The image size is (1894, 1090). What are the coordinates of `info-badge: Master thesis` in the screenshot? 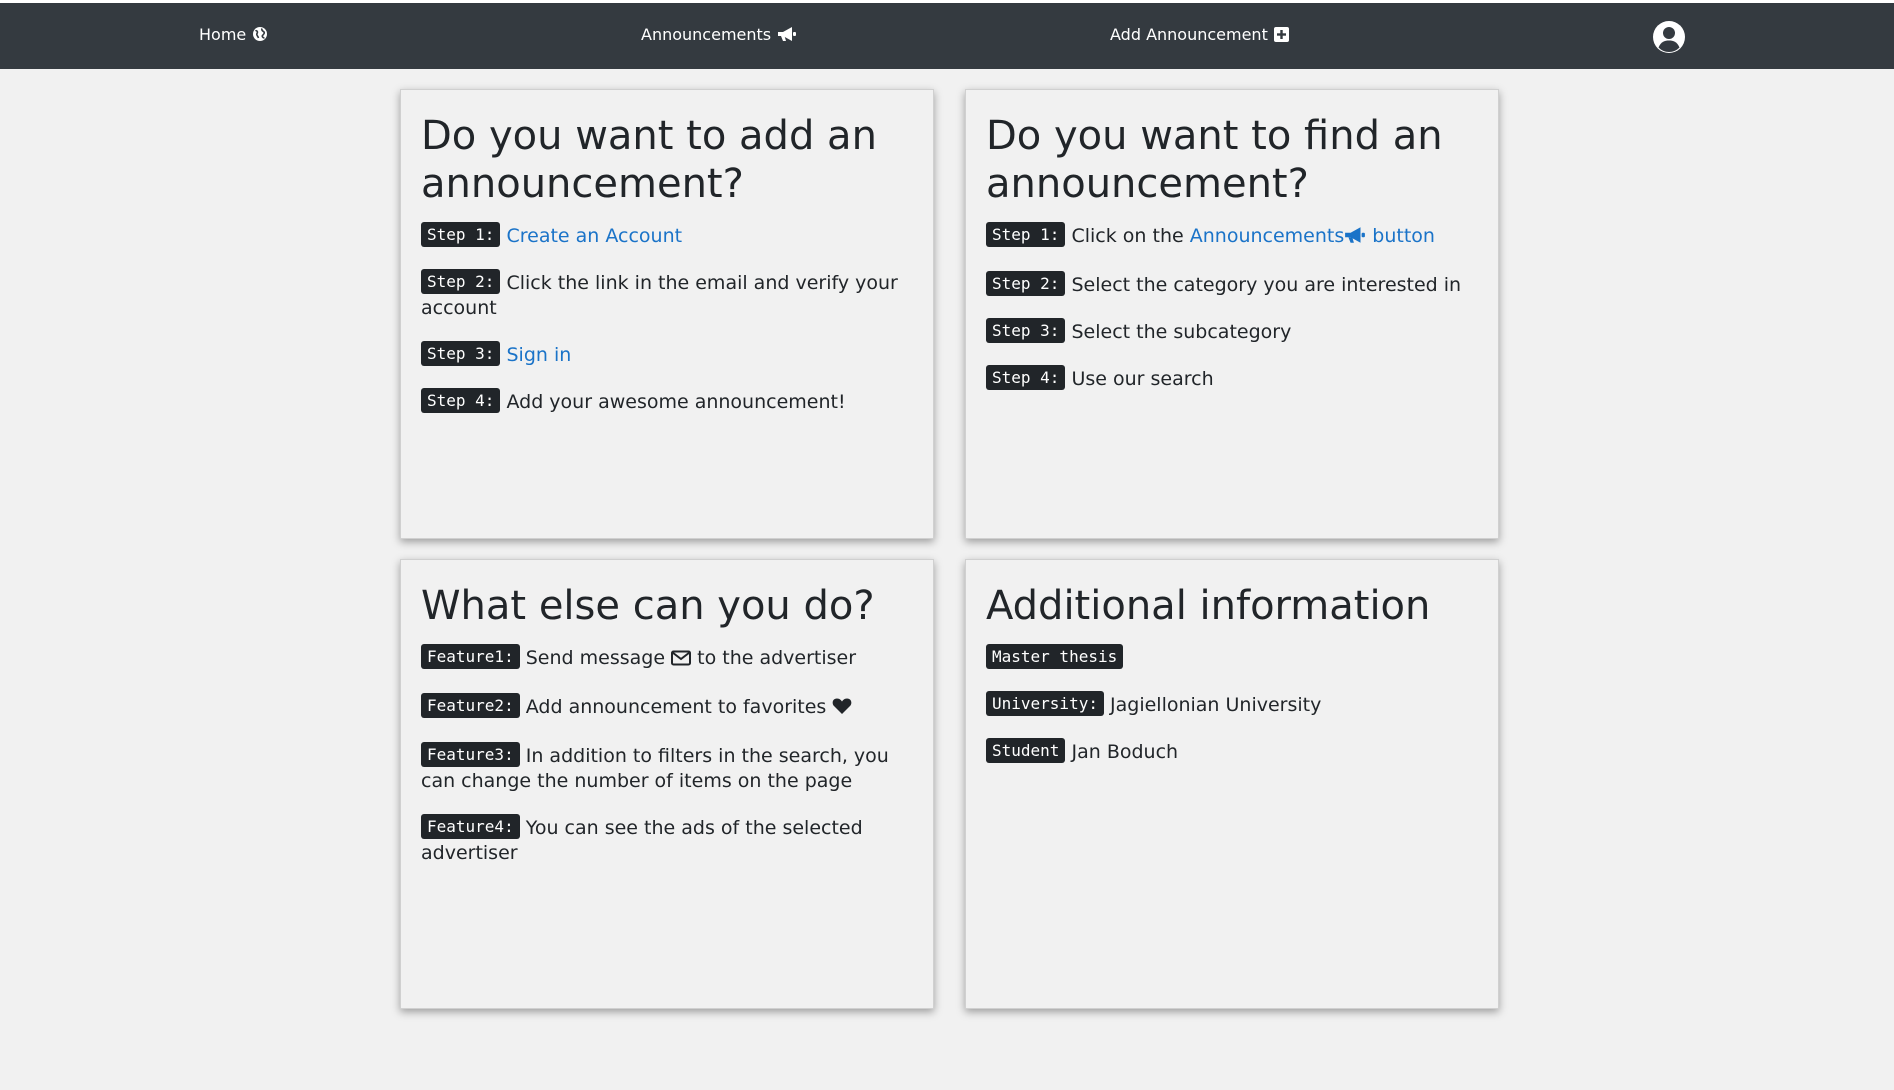 It's located at (1055, 656).